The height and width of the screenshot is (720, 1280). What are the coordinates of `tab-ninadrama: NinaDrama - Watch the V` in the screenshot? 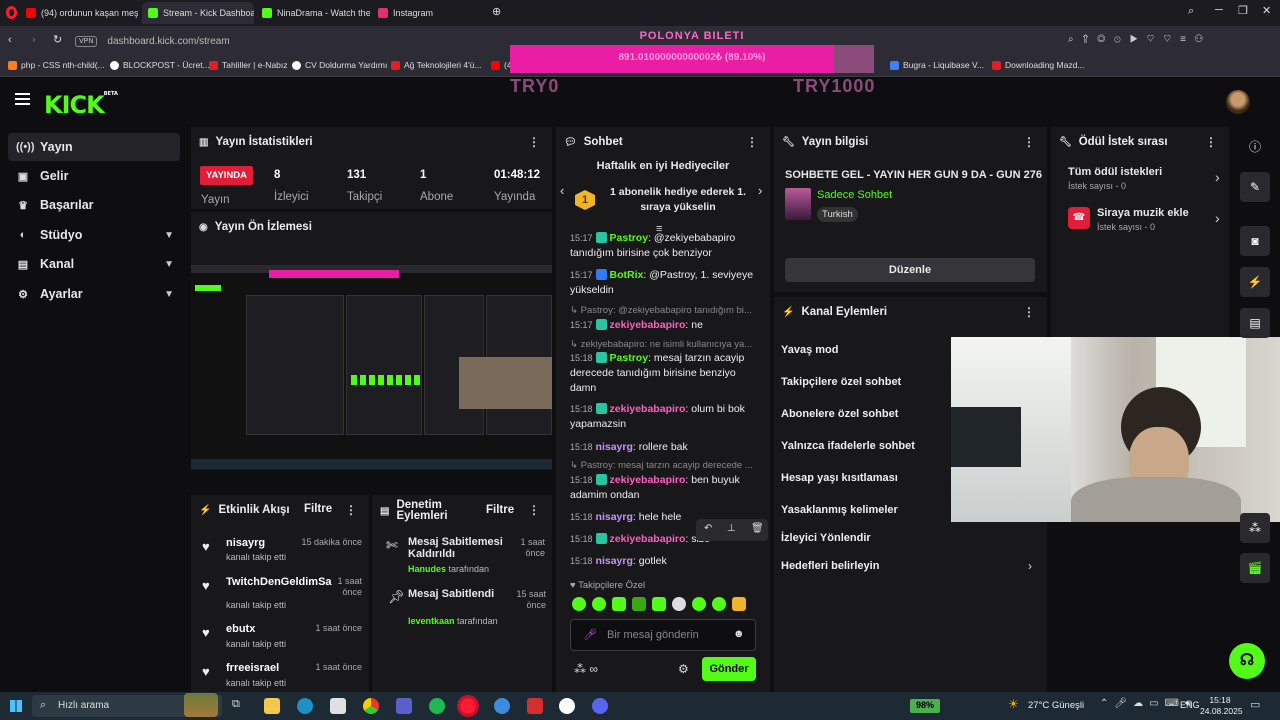 It's located at (313, 13).